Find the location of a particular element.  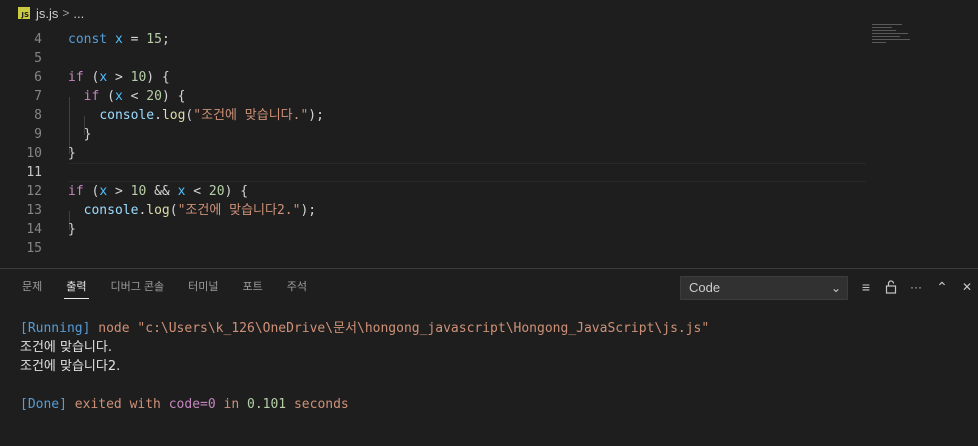

tab-debug-console: 디버그 콘솔 is located at coordinates (138, 287).